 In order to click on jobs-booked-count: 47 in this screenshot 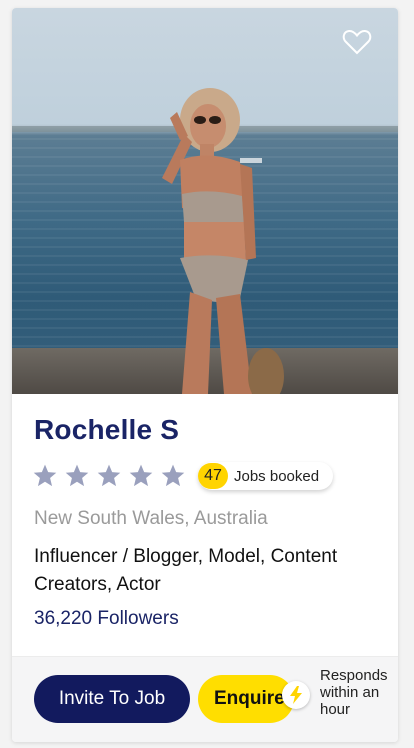, I will do `click(213, 476)`.